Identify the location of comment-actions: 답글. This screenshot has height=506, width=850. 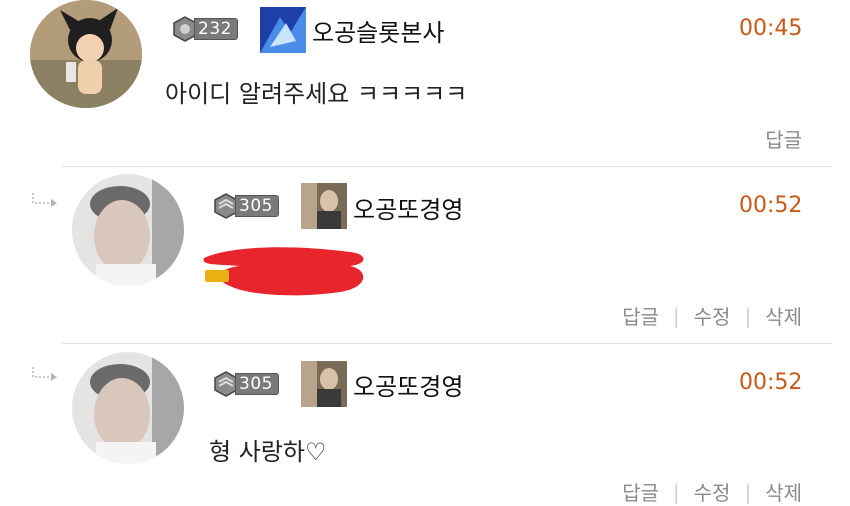
(783, 138).